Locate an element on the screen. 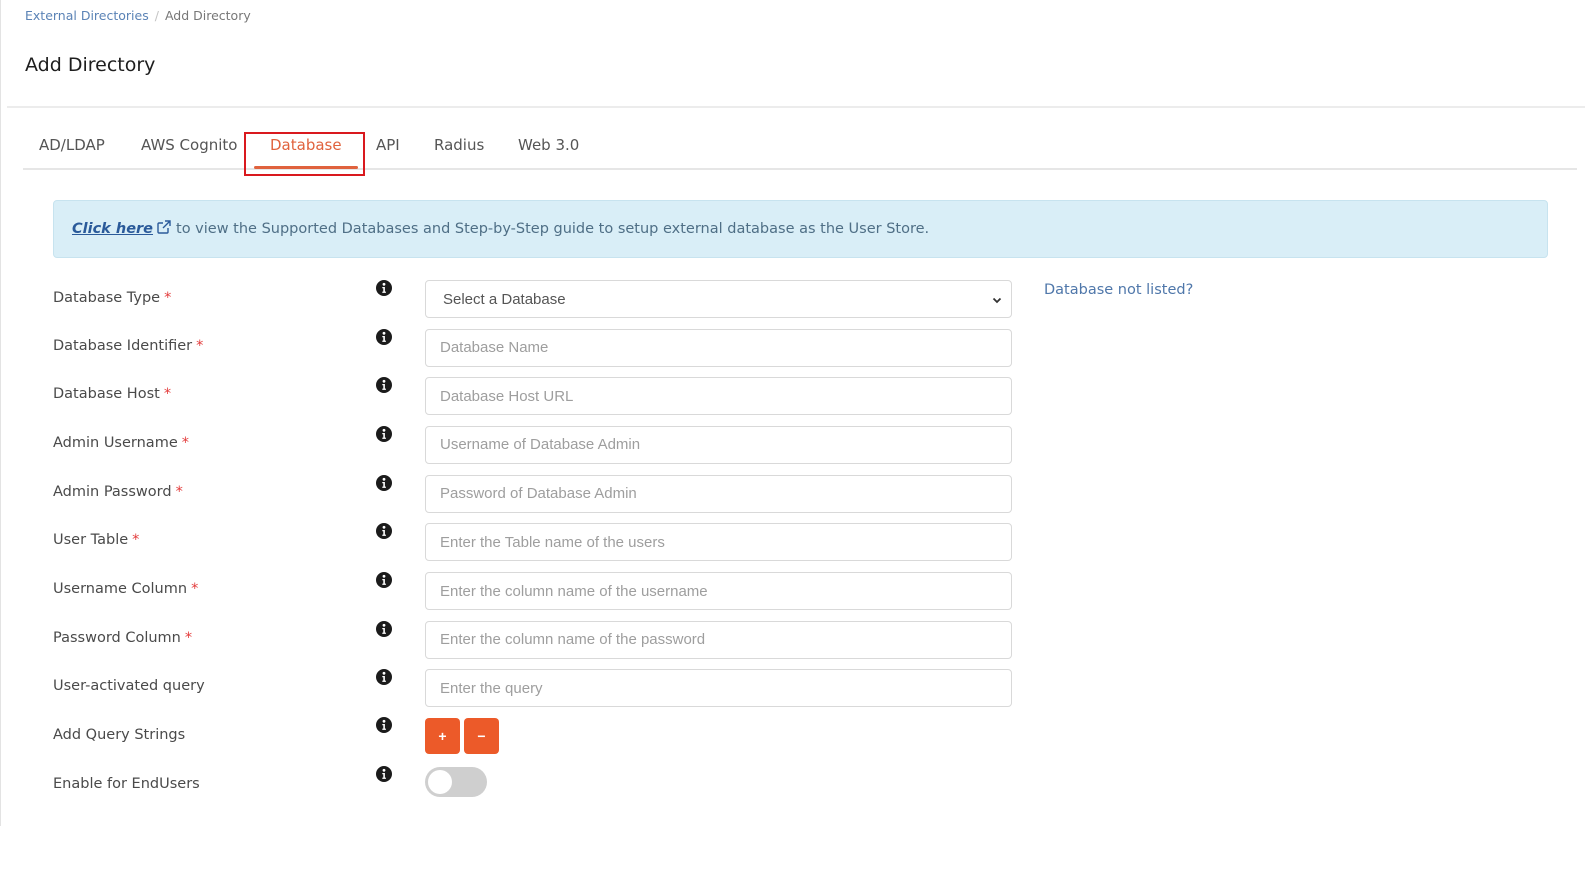  label-text: User-activated query is located at coordinates (129, 686).